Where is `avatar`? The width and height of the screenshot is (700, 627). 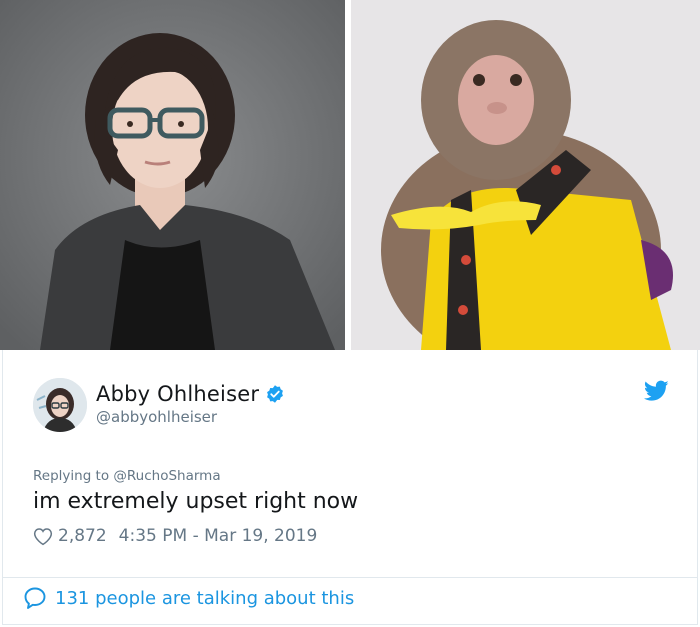 avatar is located at coordinates (60, 405).